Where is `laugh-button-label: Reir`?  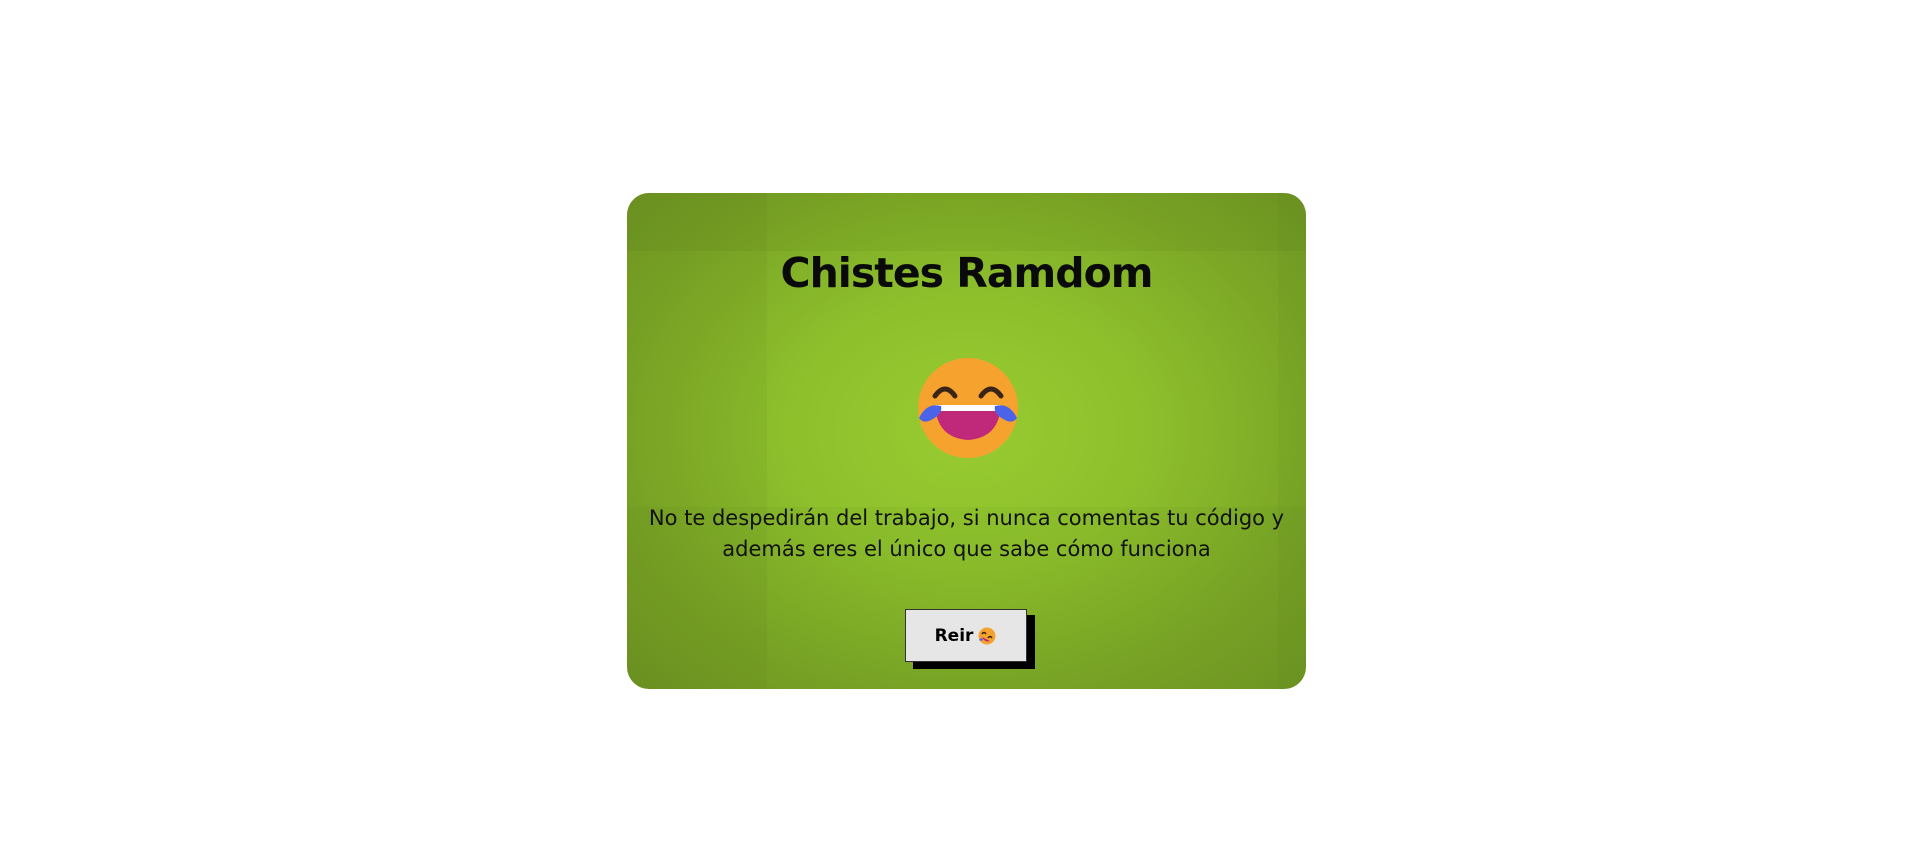 laugh-button-label: Reir is located at coordinates (954, 635).